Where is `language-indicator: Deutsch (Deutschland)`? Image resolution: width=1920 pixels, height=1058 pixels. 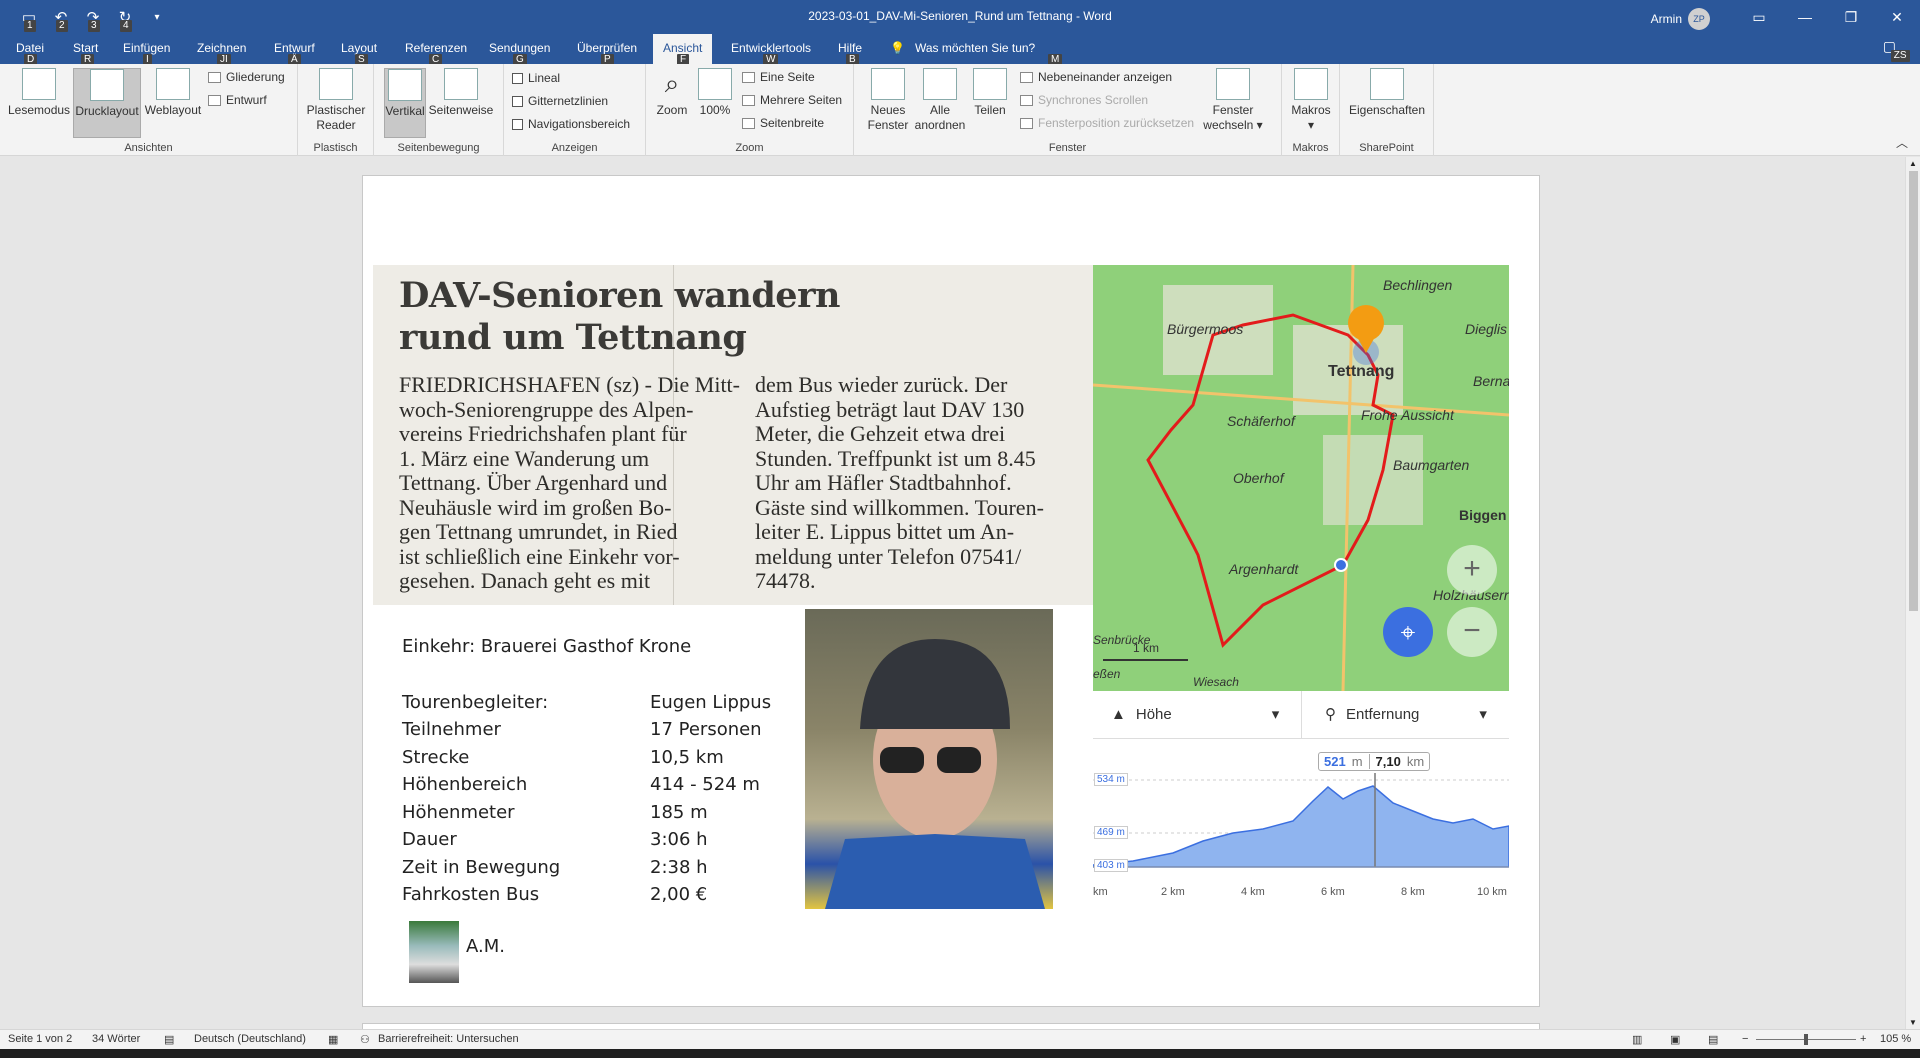 language-indicator: Deutsch (Deutschland) is located at coordinates (250, 1039).